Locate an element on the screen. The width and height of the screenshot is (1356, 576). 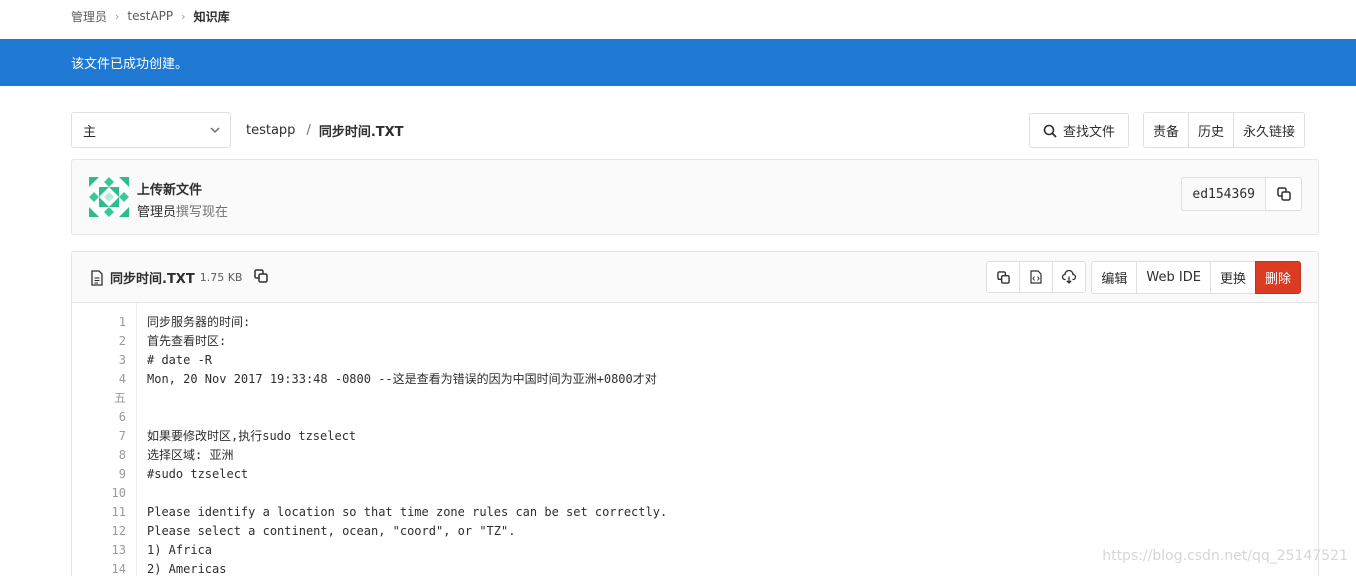
line-number: 12 is located at coordinates (106, 531).